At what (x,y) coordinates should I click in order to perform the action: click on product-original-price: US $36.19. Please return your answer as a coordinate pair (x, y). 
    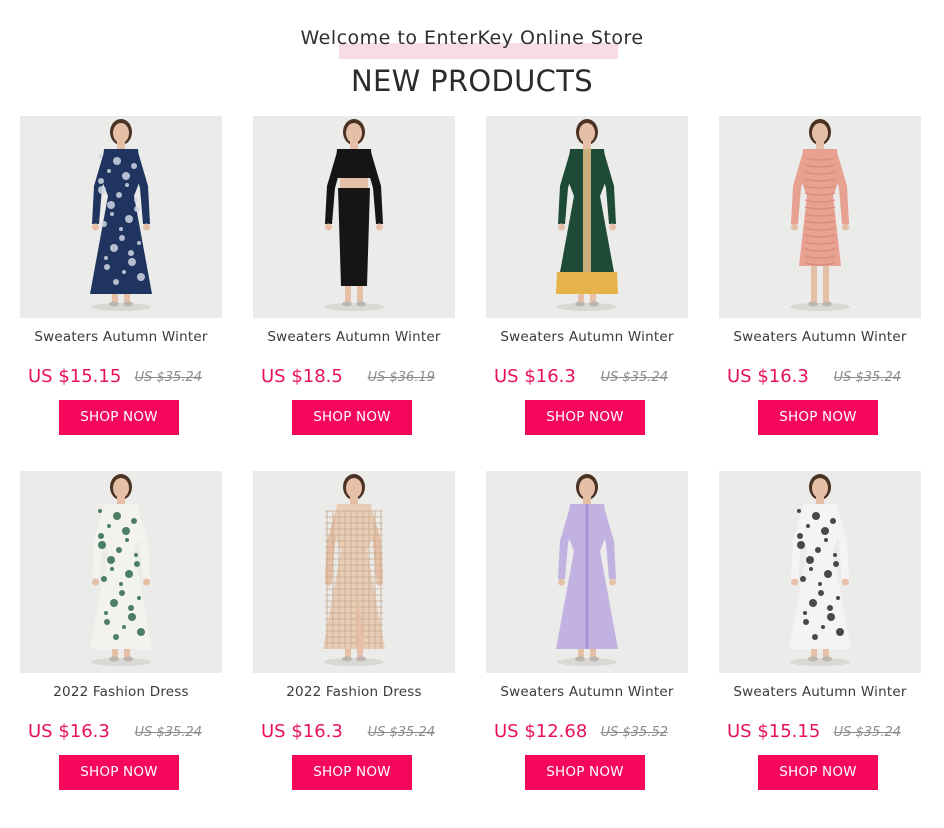
    Looking at the image, I should click on (401, 377).